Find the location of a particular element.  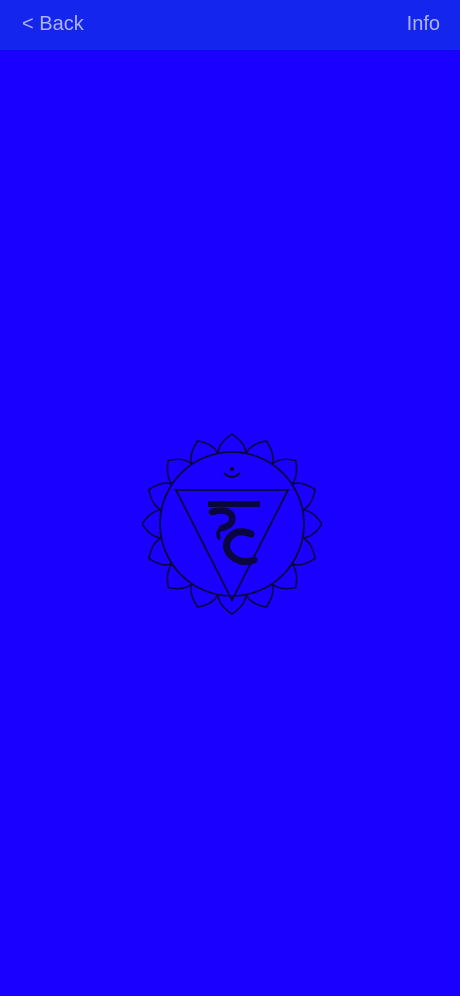

info-button: Info is located at coordinates (423, 24).